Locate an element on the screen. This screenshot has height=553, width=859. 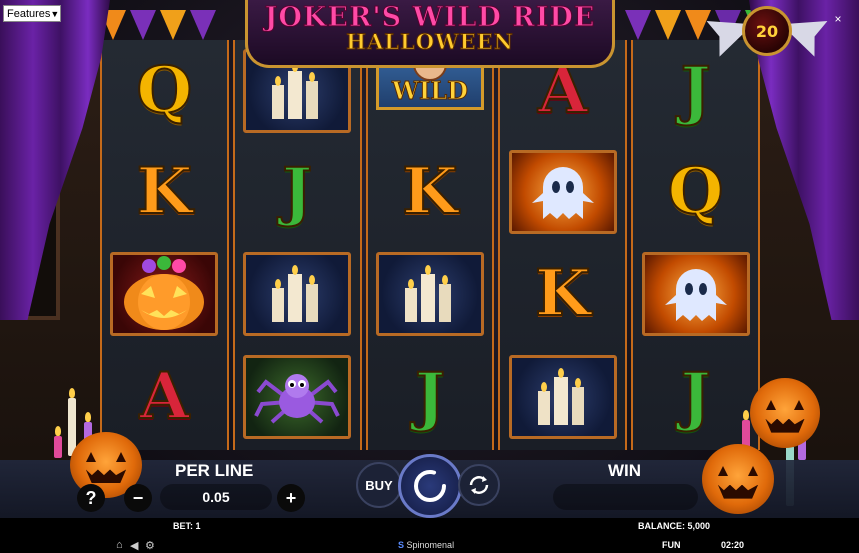
help-button: ? is located at coordinates (91, 498).